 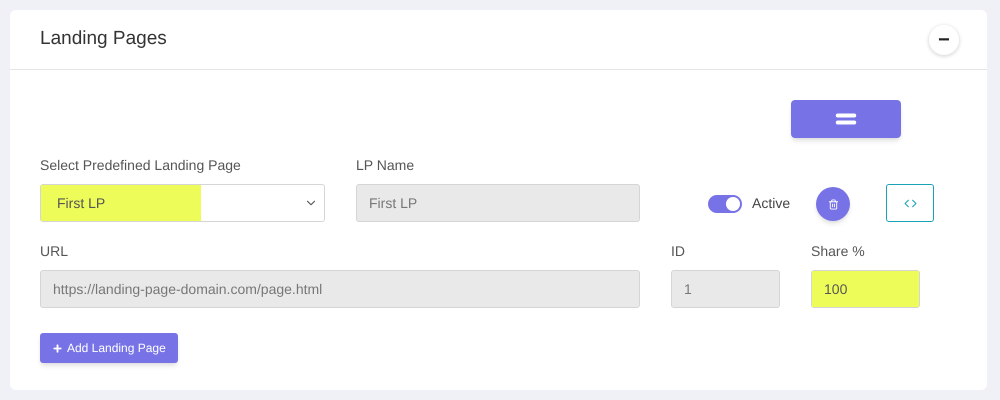 I want to click on plus-icon, so click(x=57, y=348).